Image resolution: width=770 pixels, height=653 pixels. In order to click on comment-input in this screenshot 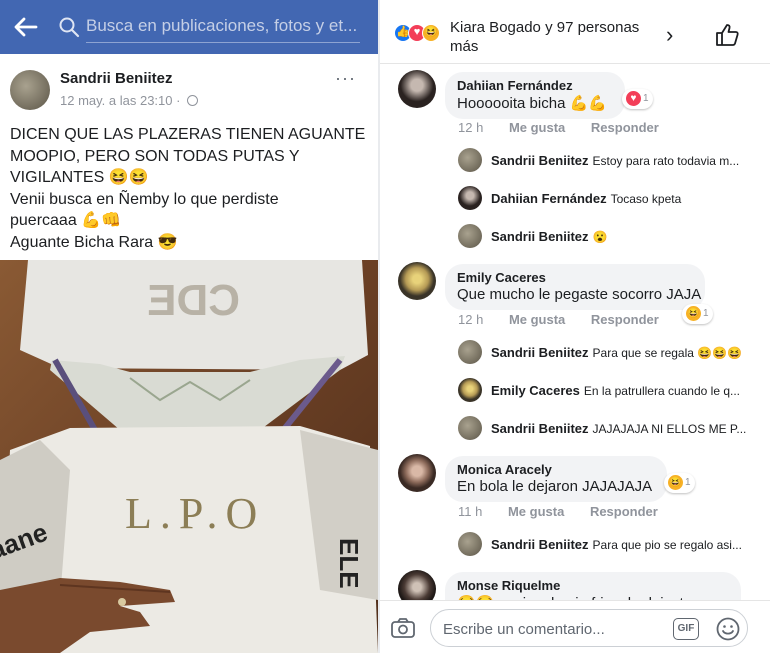, I will do `click(553, 629)`.